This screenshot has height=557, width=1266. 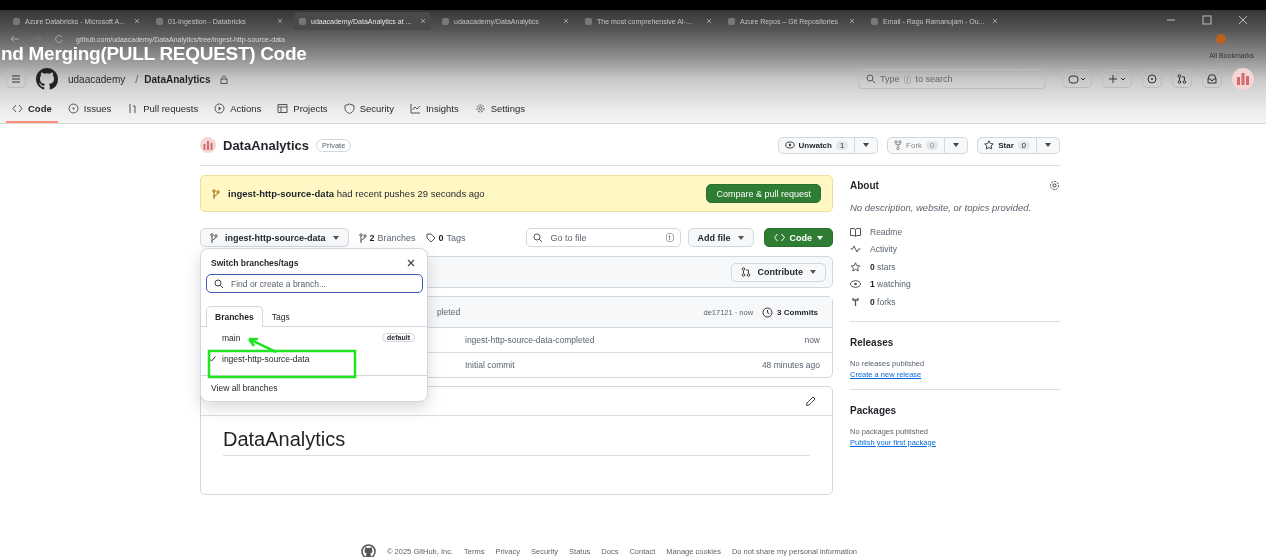 I want to click on file-commit-time: now, so click(x=812, y=340).